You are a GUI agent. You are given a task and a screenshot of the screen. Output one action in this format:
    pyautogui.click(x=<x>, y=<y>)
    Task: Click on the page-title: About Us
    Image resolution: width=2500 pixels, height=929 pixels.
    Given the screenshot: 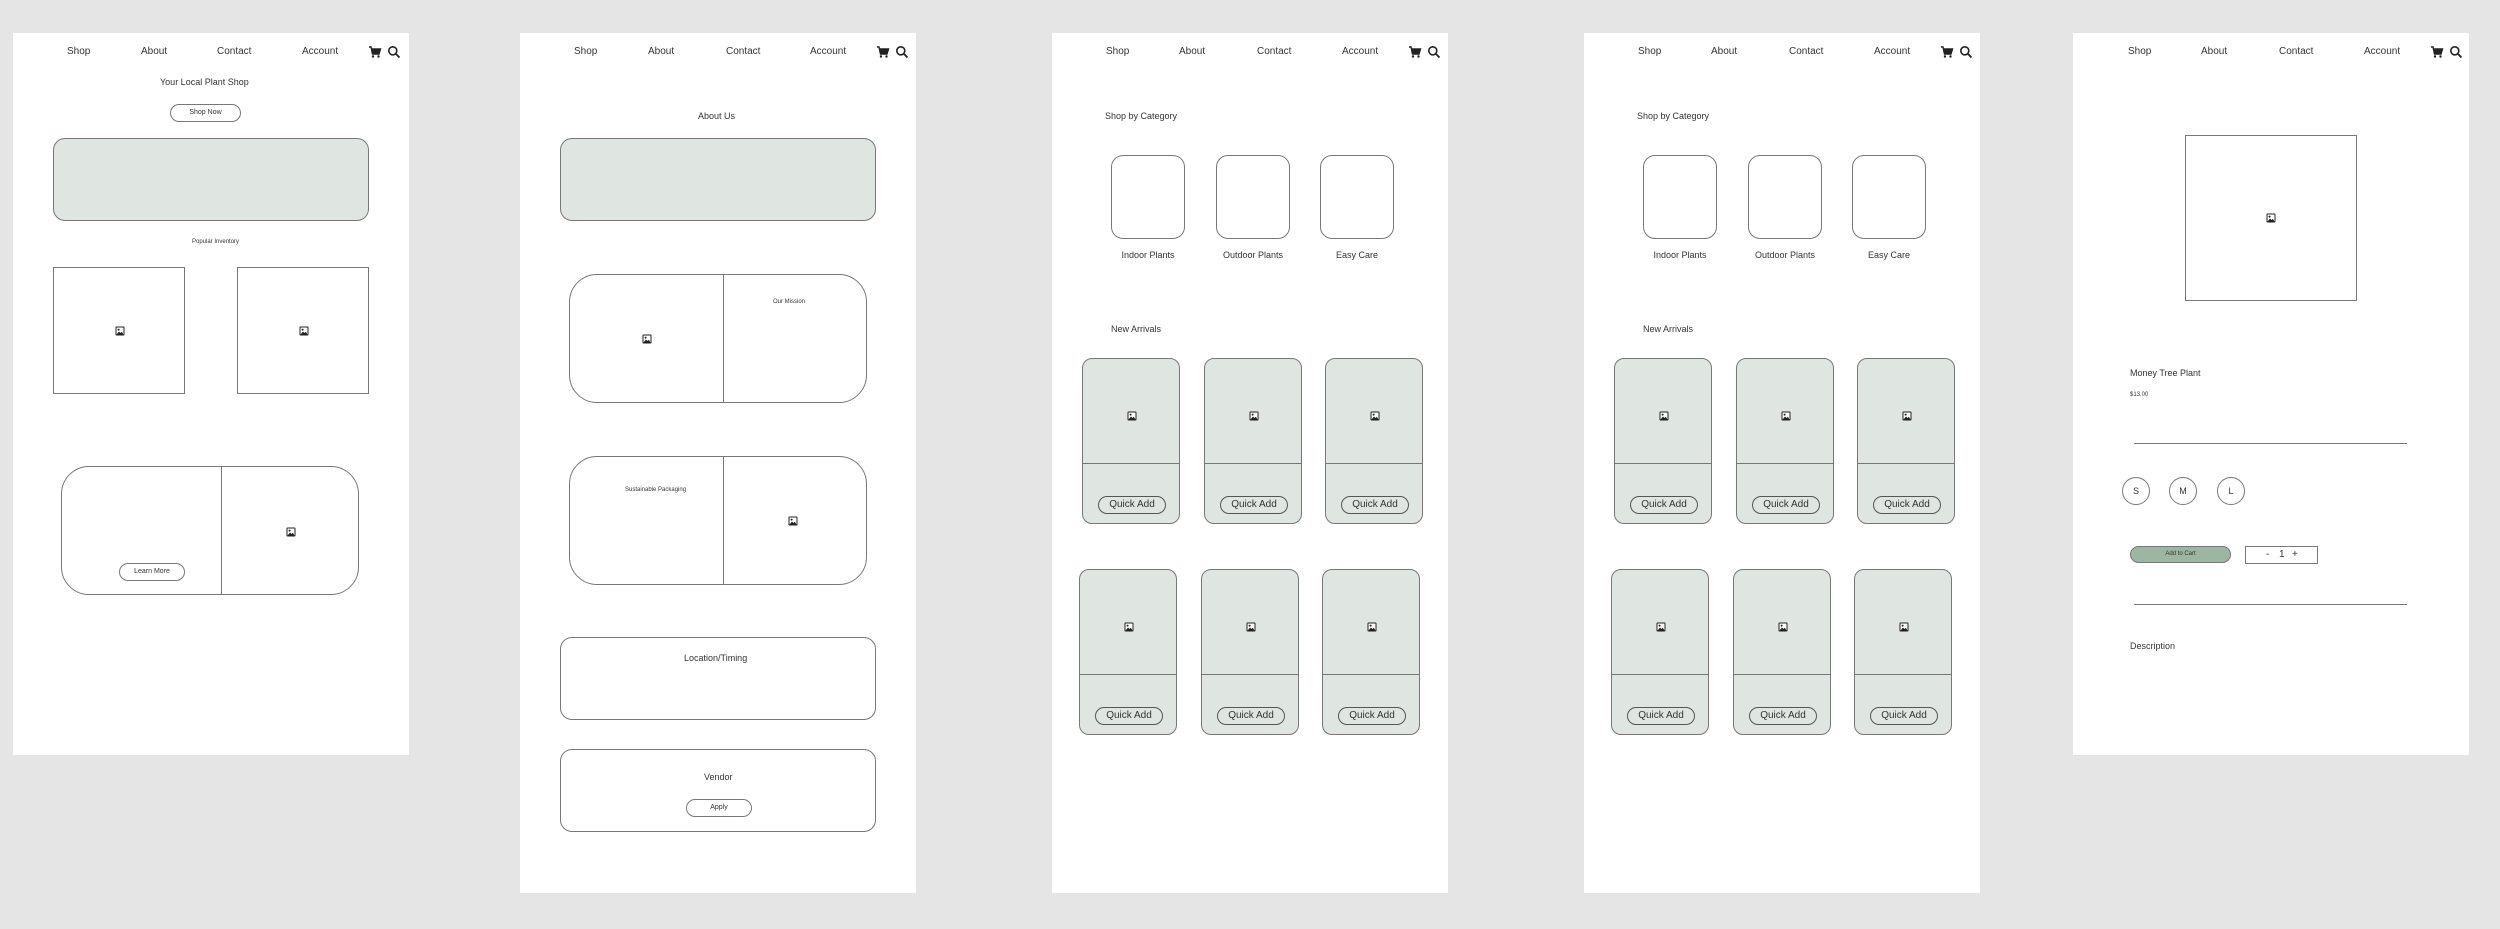 What is the action you would take?
    pyautogui.click(x=717, y=116)
    